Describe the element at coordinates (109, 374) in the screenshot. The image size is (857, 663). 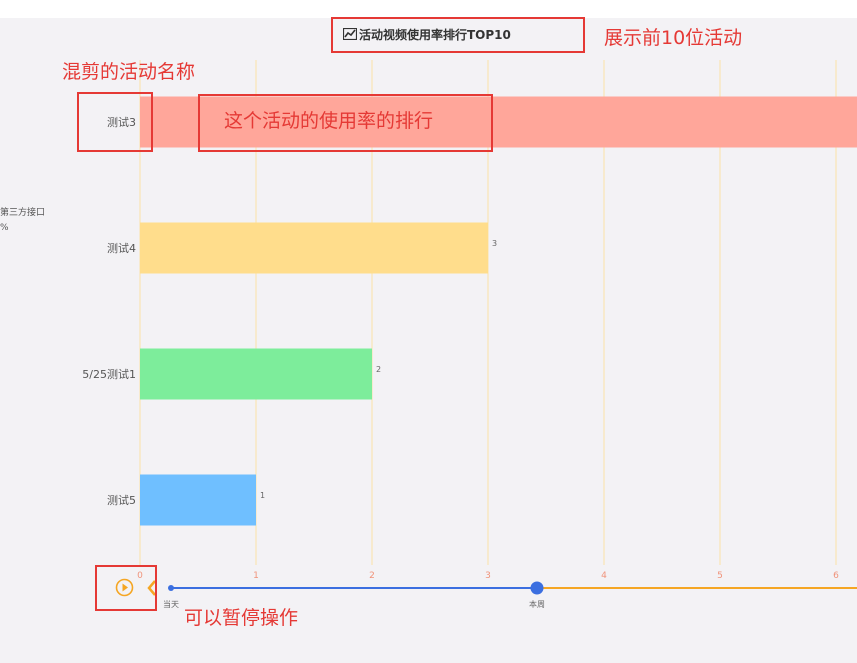
I see `category-label: 5/25测试1` at that location.